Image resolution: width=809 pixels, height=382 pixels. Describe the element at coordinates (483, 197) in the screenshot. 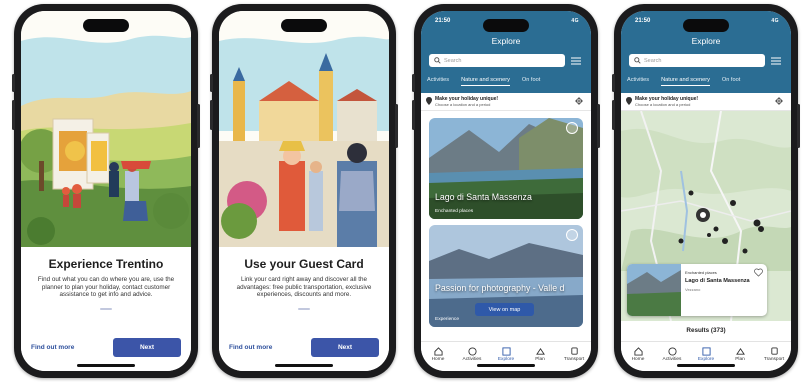

I see `card-title: Lago di Santa Massenza` at that location.